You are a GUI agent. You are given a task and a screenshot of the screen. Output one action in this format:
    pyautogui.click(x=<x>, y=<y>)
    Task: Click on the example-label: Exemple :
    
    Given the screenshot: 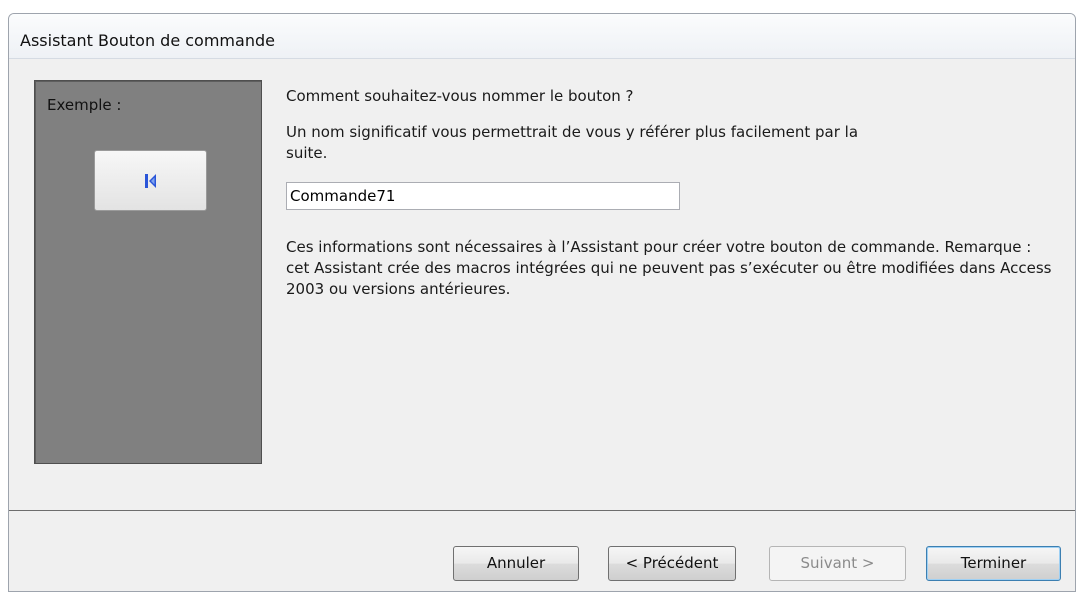 What is the action you would take?
    pyautogui.click(x=84, y=105)
    